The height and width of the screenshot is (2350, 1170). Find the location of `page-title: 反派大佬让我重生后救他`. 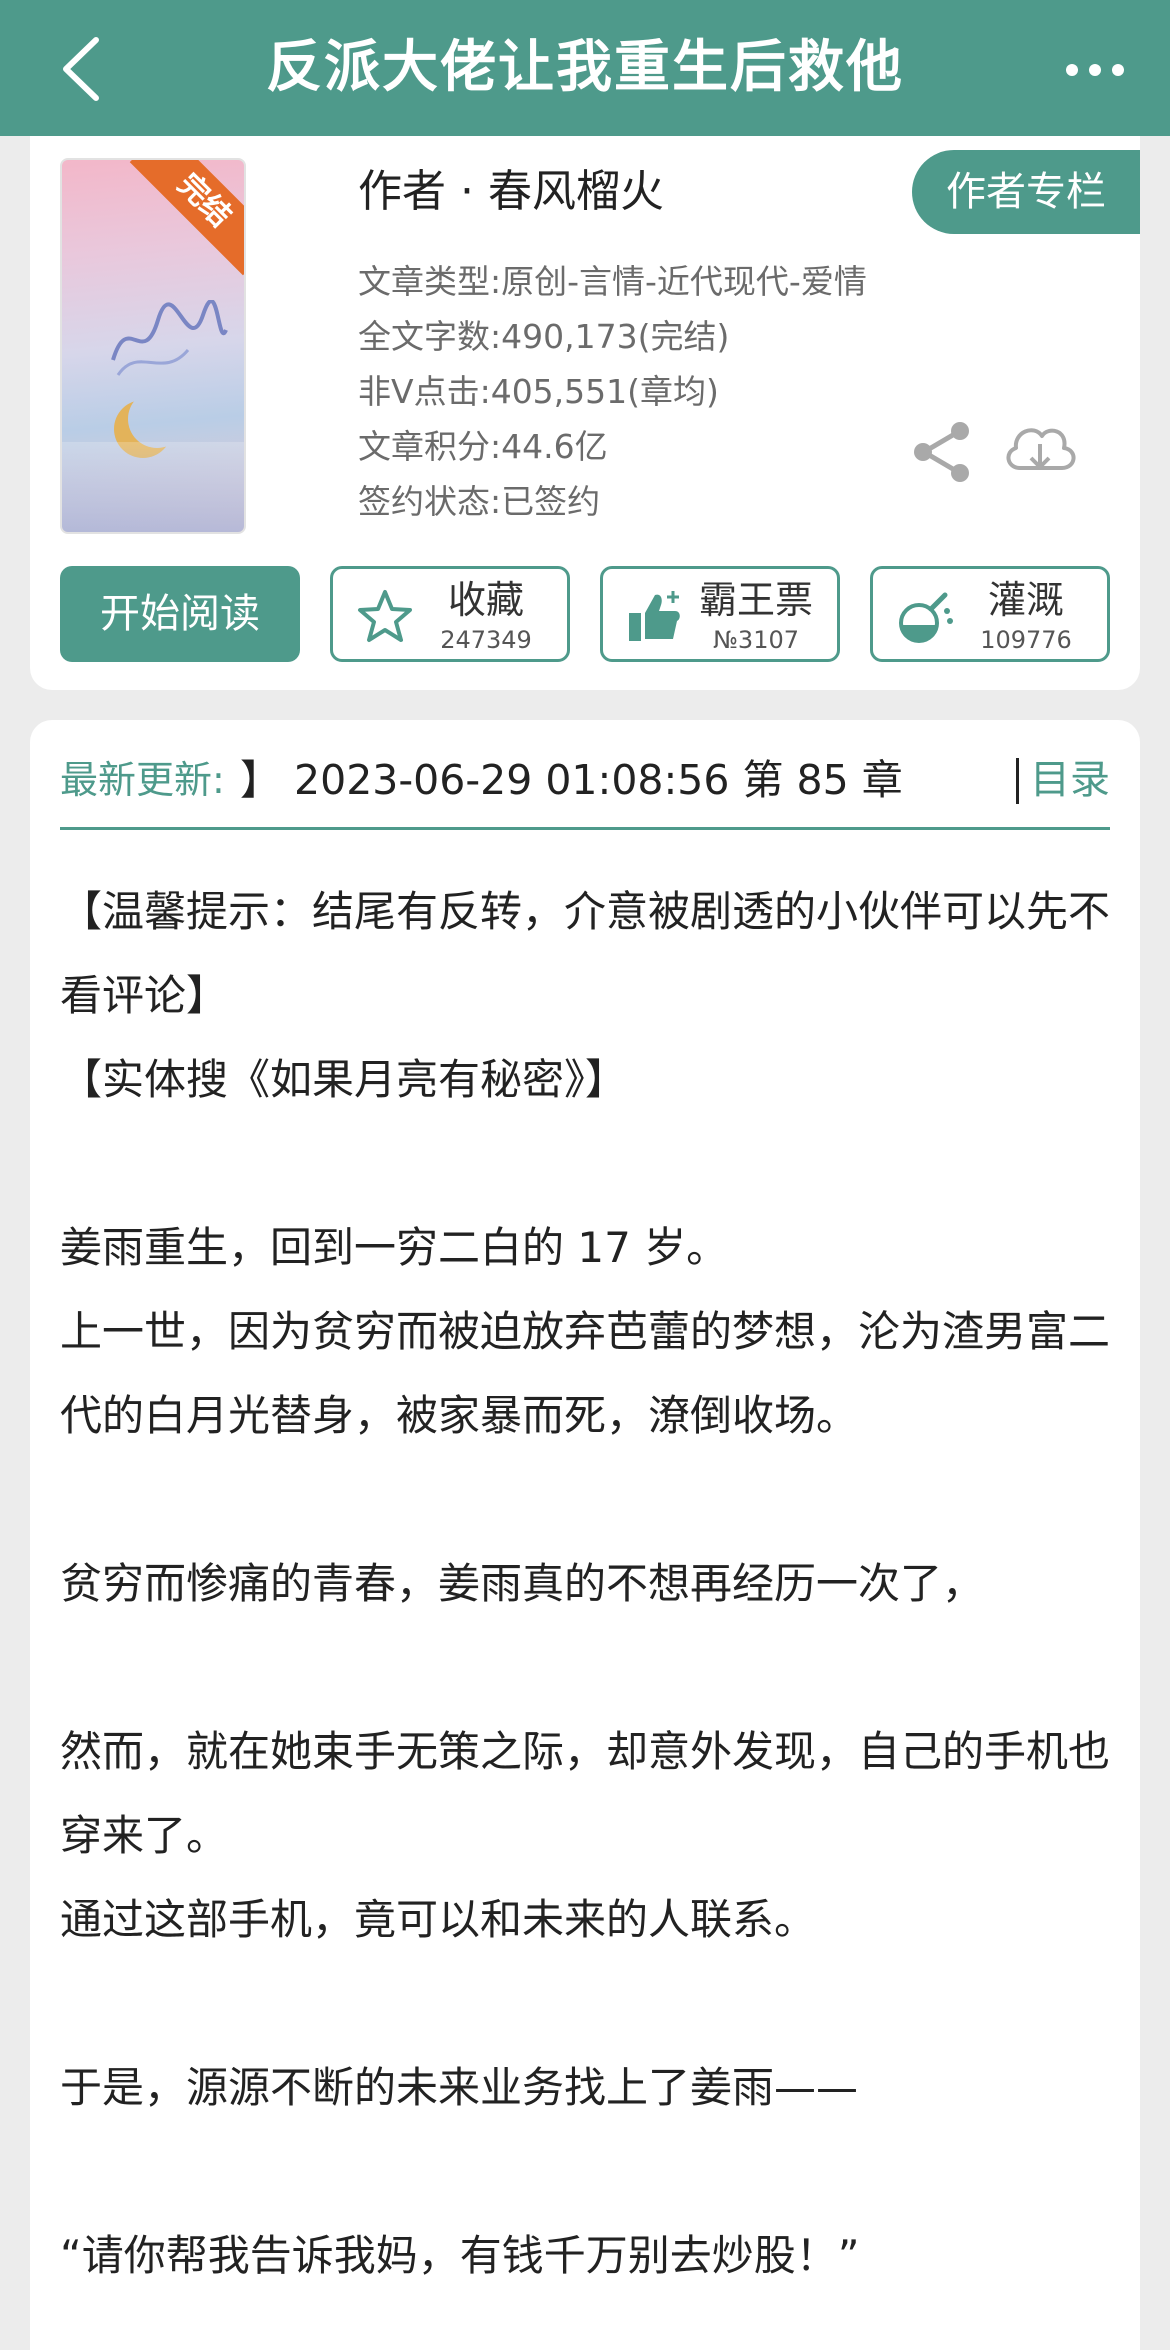

page-title: 反派大佬让我重生后救他 is located at coordinates (585, 67).